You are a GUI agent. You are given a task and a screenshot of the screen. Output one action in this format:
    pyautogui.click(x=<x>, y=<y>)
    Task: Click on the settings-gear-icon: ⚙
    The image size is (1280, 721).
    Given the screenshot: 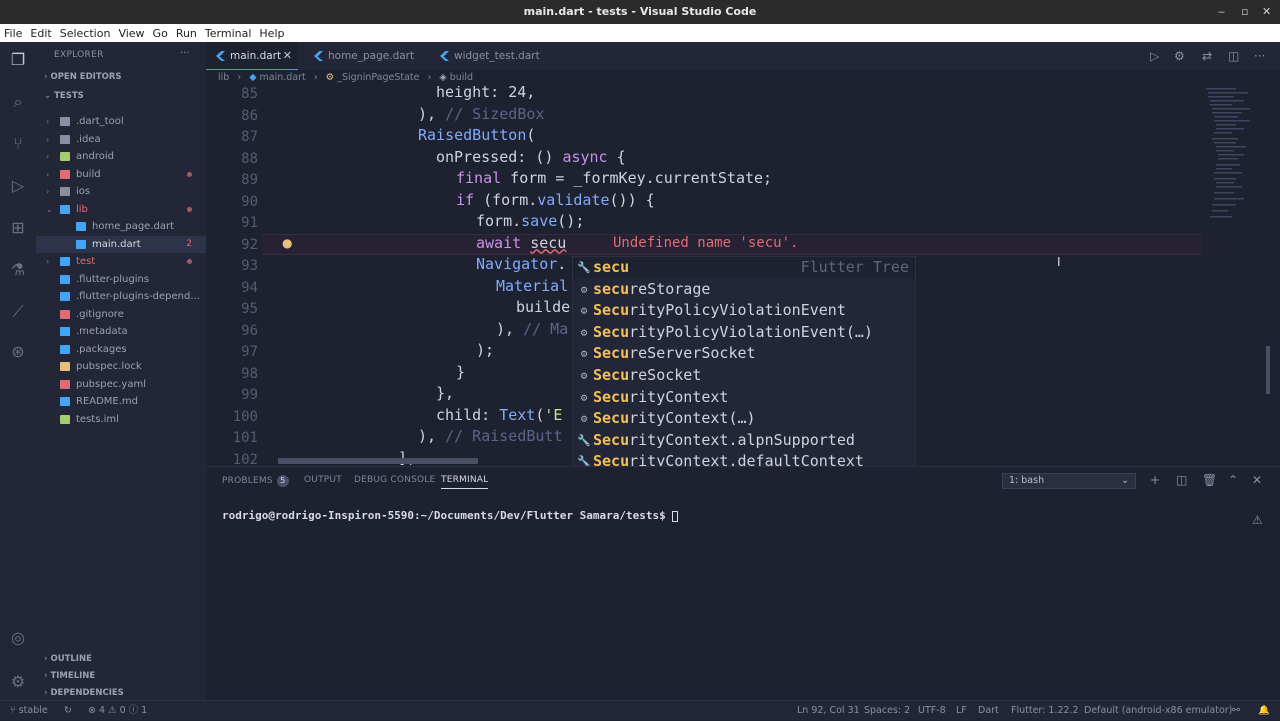 What is the action you would take?
    pyautogui.click(x=18, y=682)
    